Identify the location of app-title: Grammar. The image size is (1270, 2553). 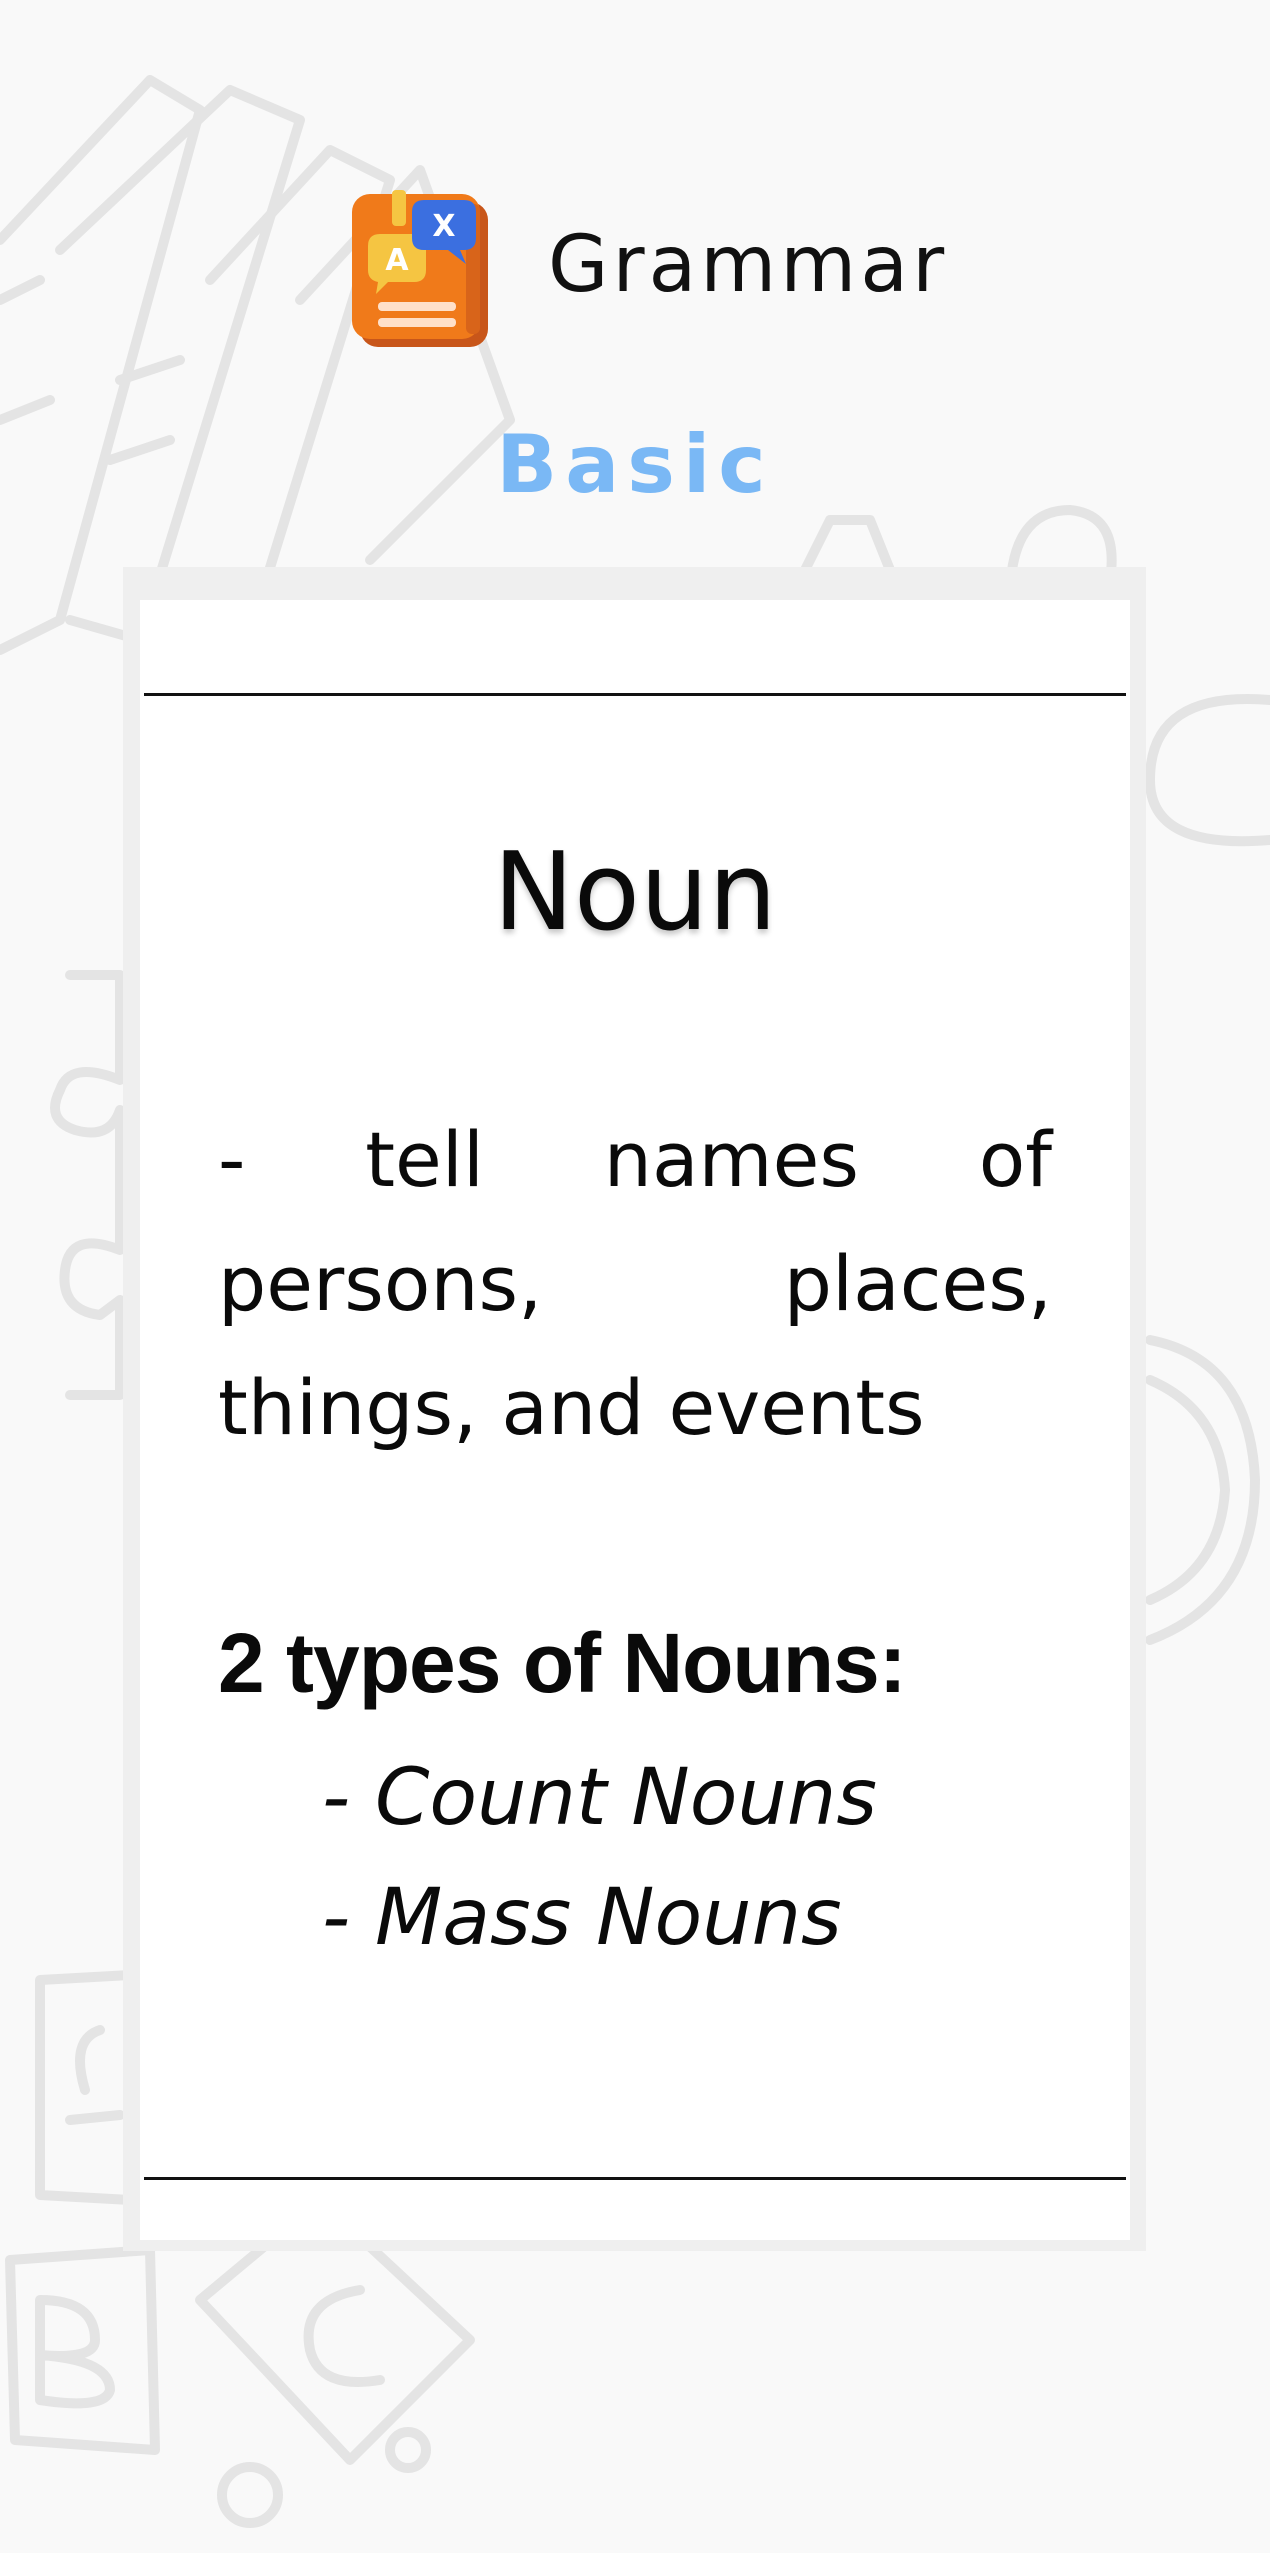
(748, 265).